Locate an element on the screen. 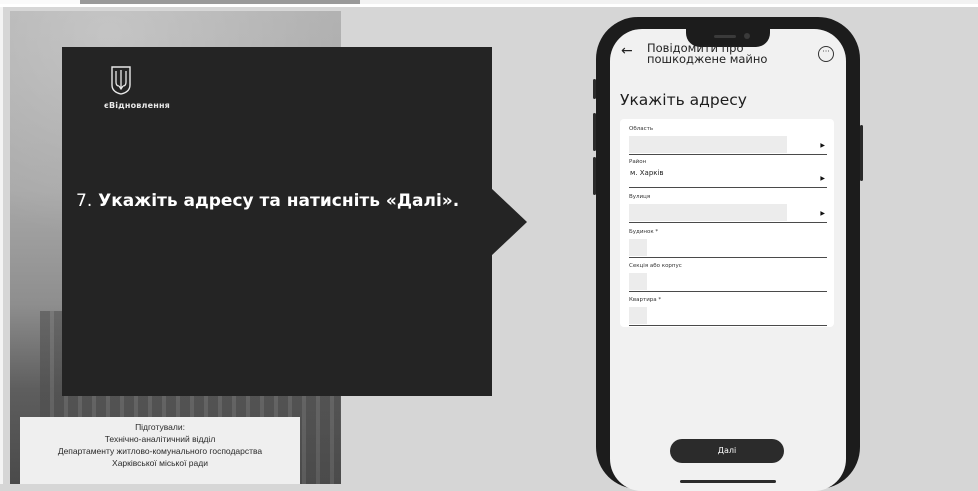  credits-line: Технічно-аналітичний відділ is located at coordinates (160, 439).